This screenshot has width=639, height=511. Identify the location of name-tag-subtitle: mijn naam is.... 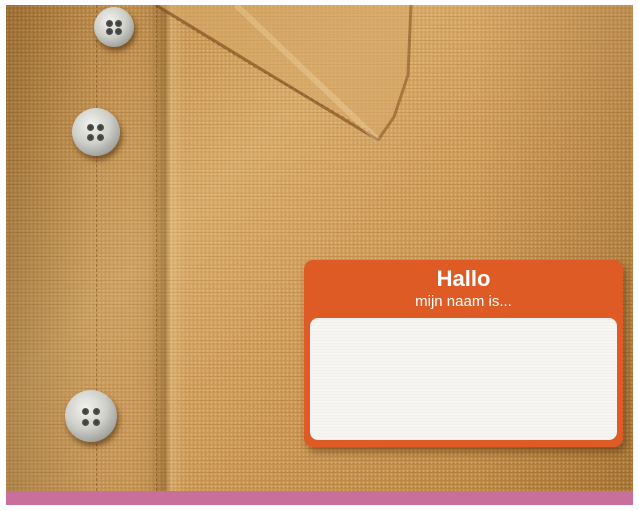
(463, 301).